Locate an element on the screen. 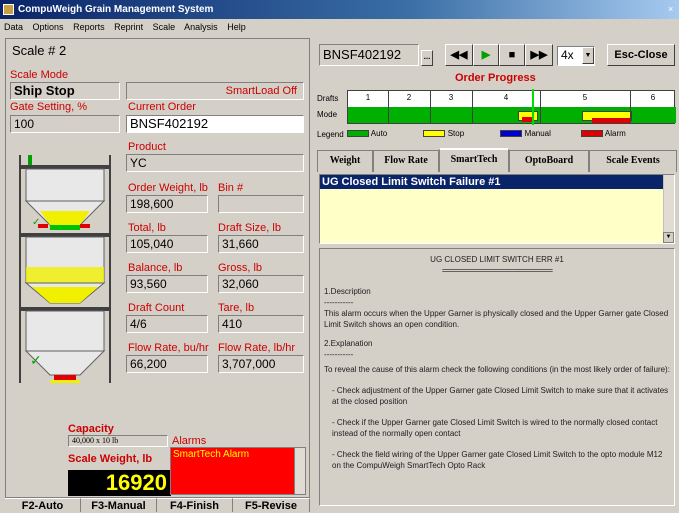 This screenshot has height=513, width=679. total-value: 105,040 is located at coordinates (167, 244).